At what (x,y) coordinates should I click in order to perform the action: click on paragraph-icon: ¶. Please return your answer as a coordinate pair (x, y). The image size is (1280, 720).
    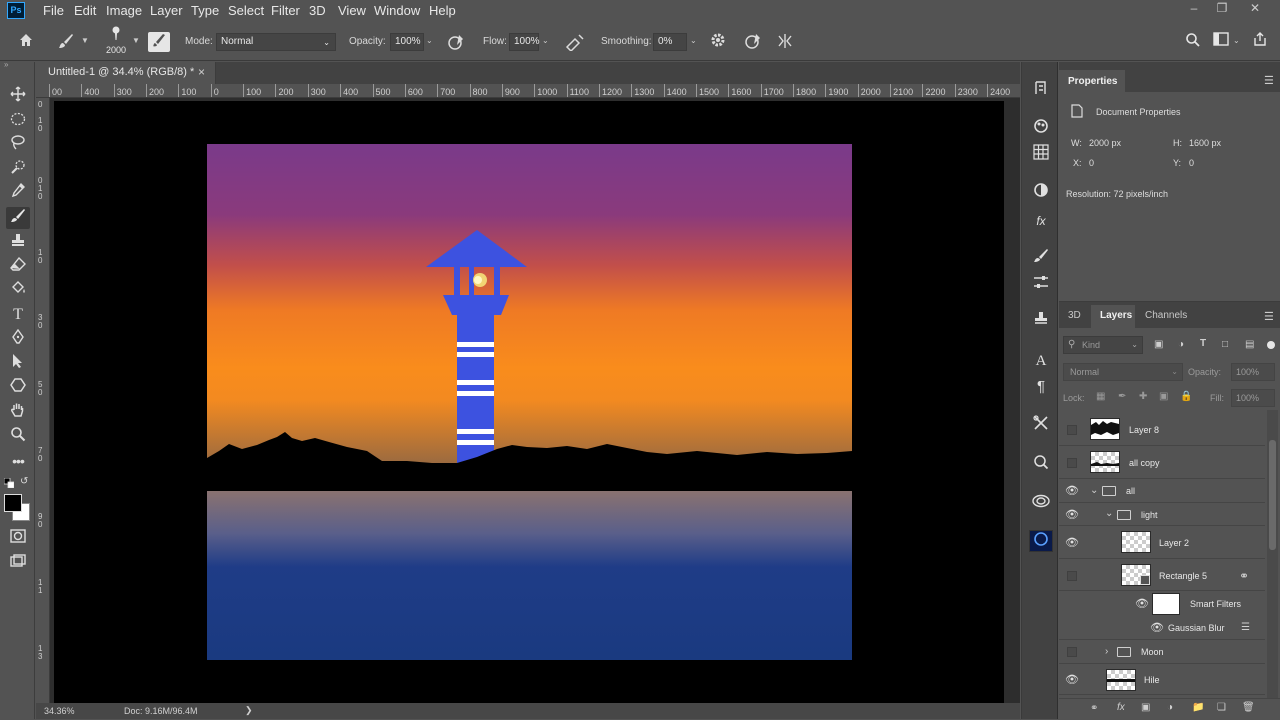
    Looking at the image, I should click on (1041, 387).